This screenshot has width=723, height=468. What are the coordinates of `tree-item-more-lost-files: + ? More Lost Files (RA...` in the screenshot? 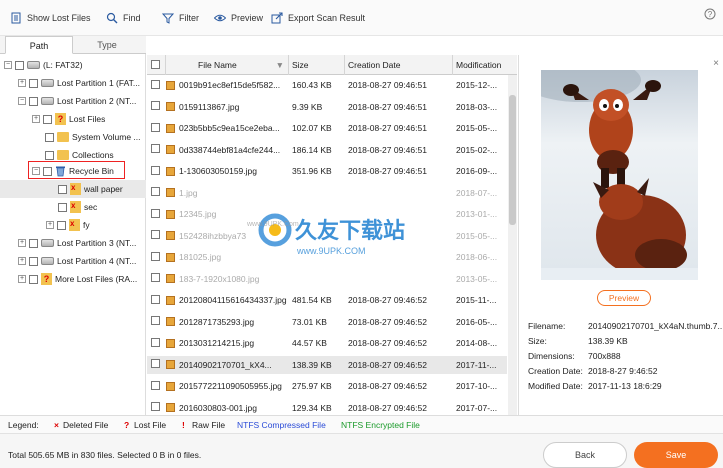 It's located at (73, 279).